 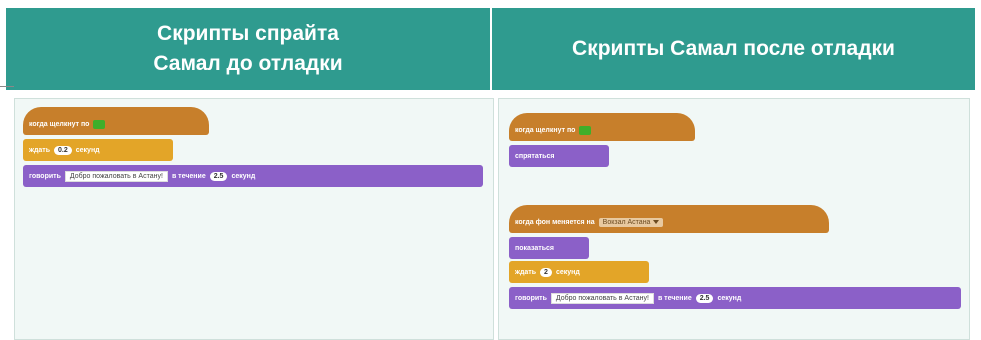 I want to click on backdrop-value: Вокзал Астана, so click(x=626, y=222).